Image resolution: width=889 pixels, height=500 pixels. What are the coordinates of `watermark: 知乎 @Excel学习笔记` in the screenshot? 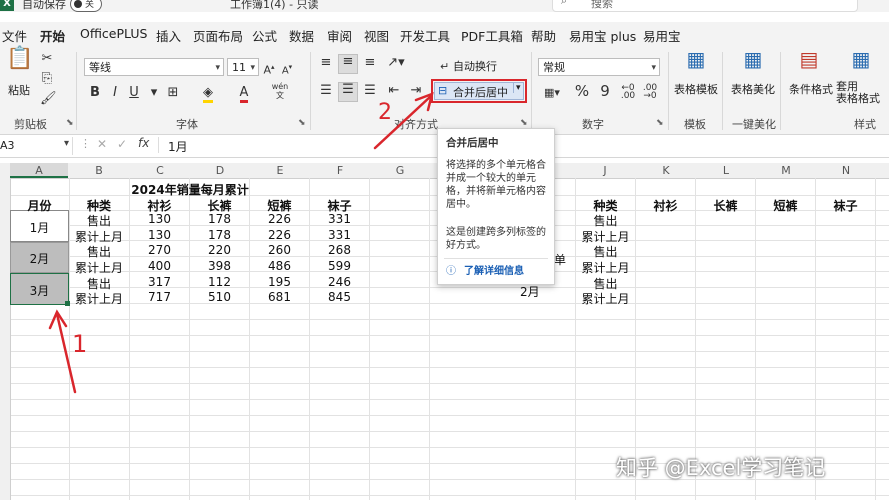 It's located at (721, 468).